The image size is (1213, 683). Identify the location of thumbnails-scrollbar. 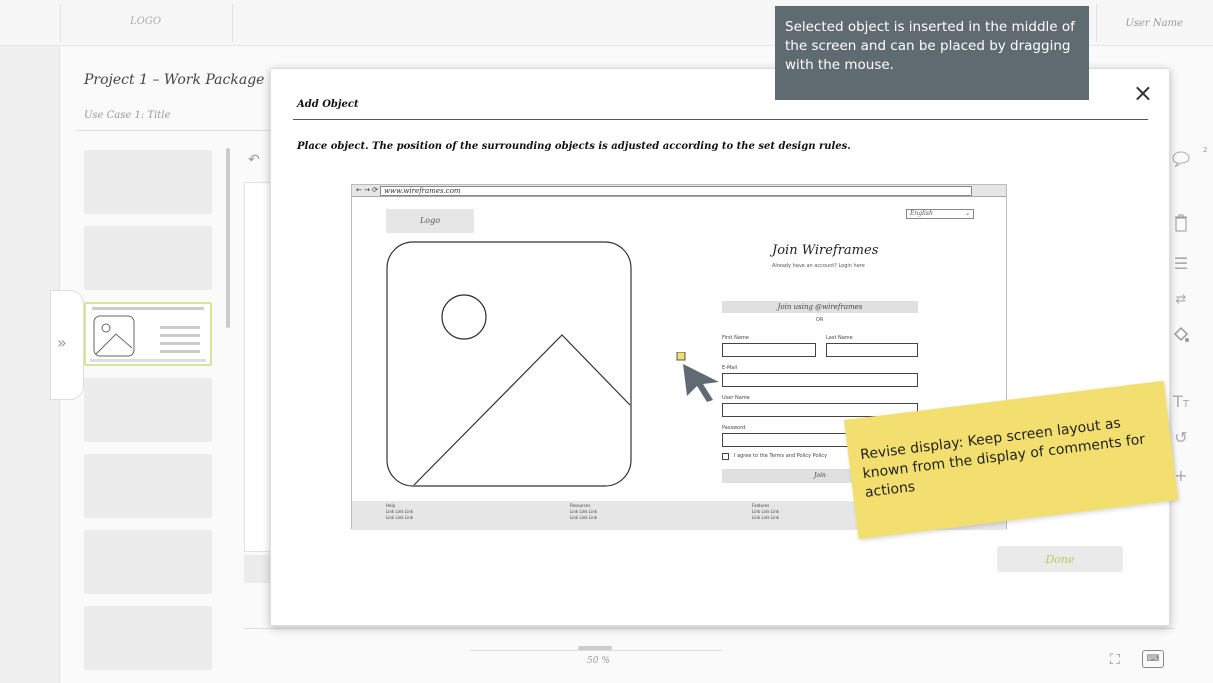
(228, 238).